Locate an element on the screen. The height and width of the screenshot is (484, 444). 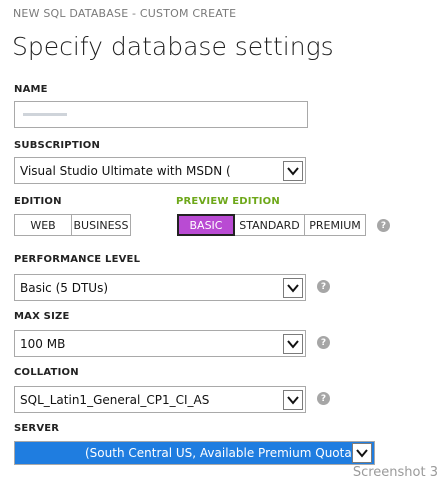
screenshot-watermark: Screenshot 3 is located at coordinates (395, 472).